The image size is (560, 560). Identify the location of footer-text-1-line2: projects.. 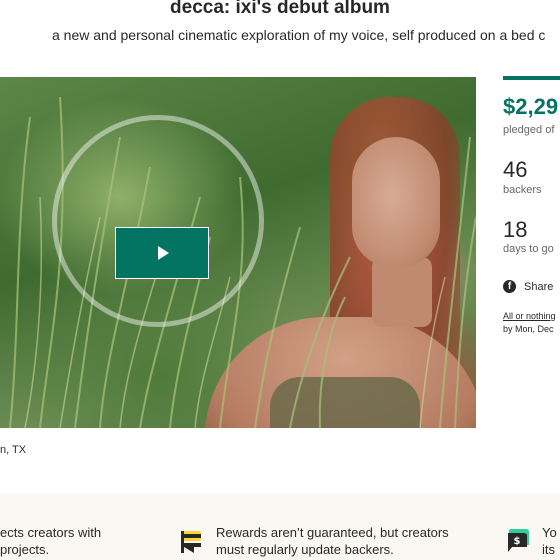
(25, 549).